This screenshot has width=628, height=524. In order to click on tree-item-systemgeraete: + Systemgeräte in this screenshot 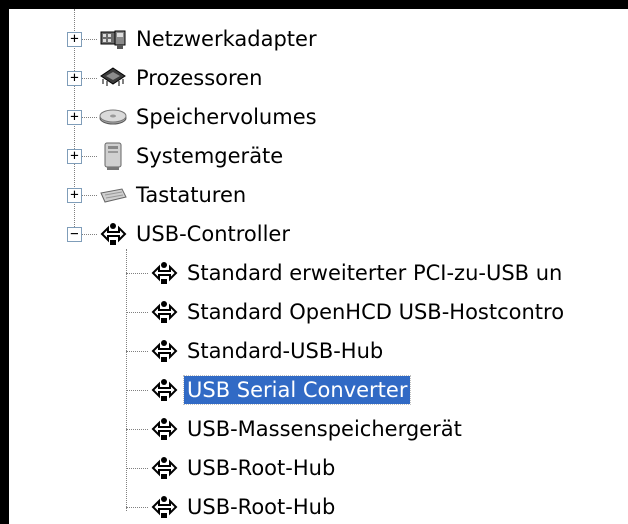, I will do `click(175, 156)`.